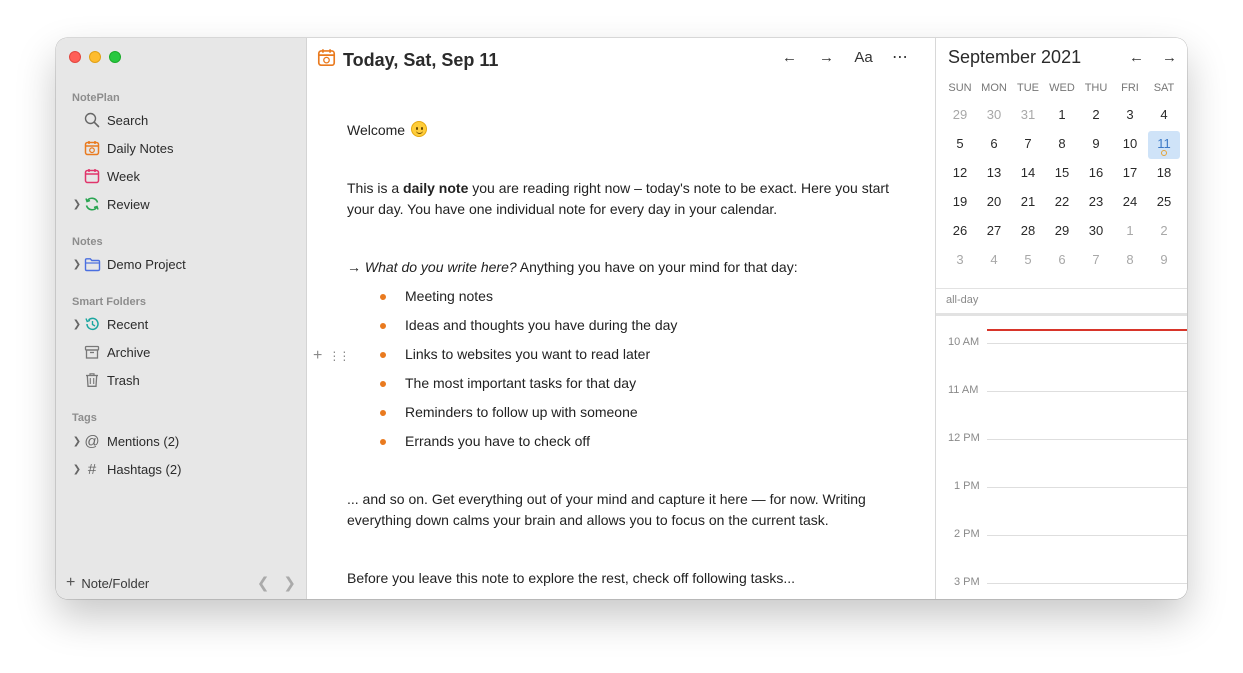  I want to click on hour-row: 12 PM, so click(1061, 438).